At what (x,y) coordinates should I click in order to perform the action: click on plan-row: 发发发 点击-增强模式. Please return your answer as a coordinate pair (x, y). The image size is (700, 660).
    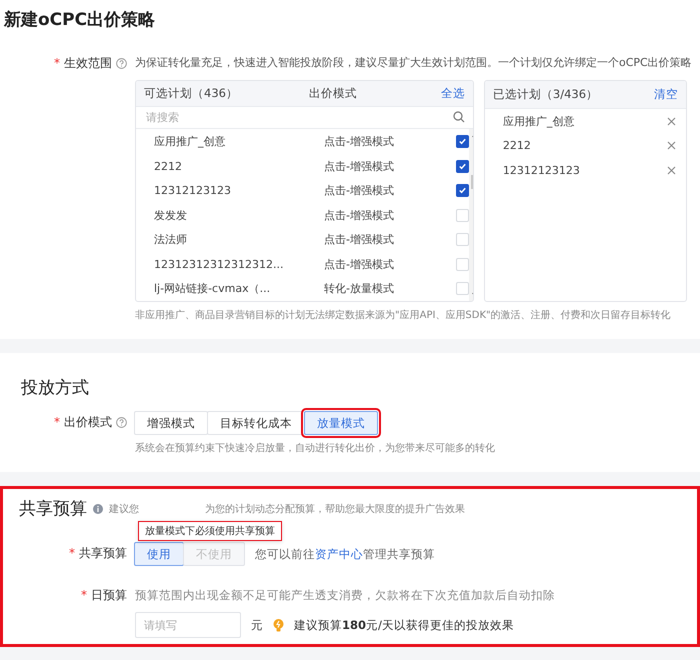
    Looking at the image, I should click on (302, 215).